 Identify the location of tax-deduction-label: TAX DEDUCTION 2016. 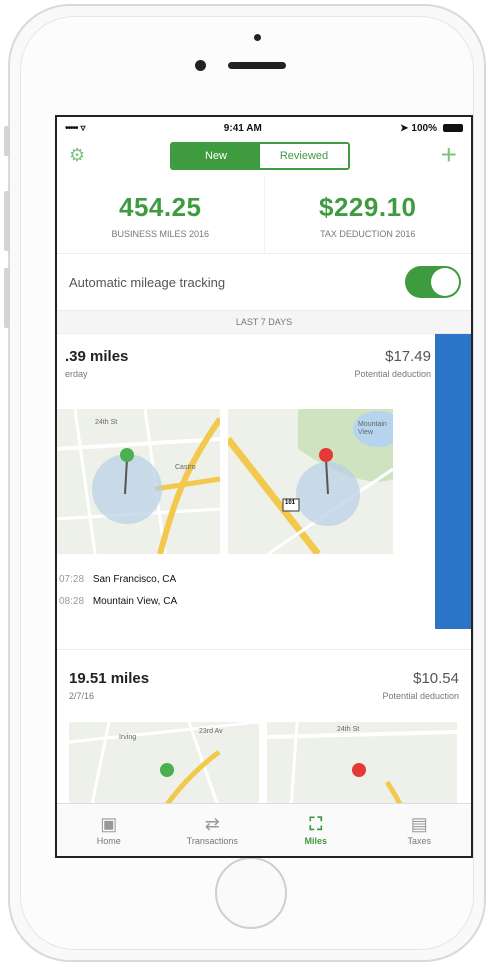
(368, 233).